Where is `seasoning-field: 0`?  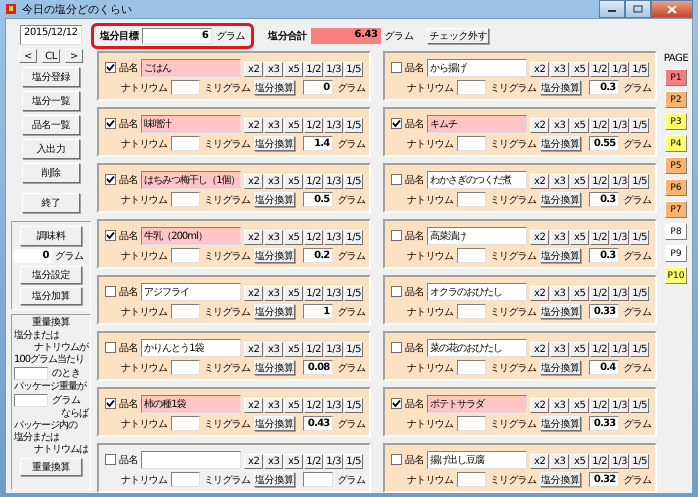 seasoning-field: 0 is located at coordinates (33, 256).